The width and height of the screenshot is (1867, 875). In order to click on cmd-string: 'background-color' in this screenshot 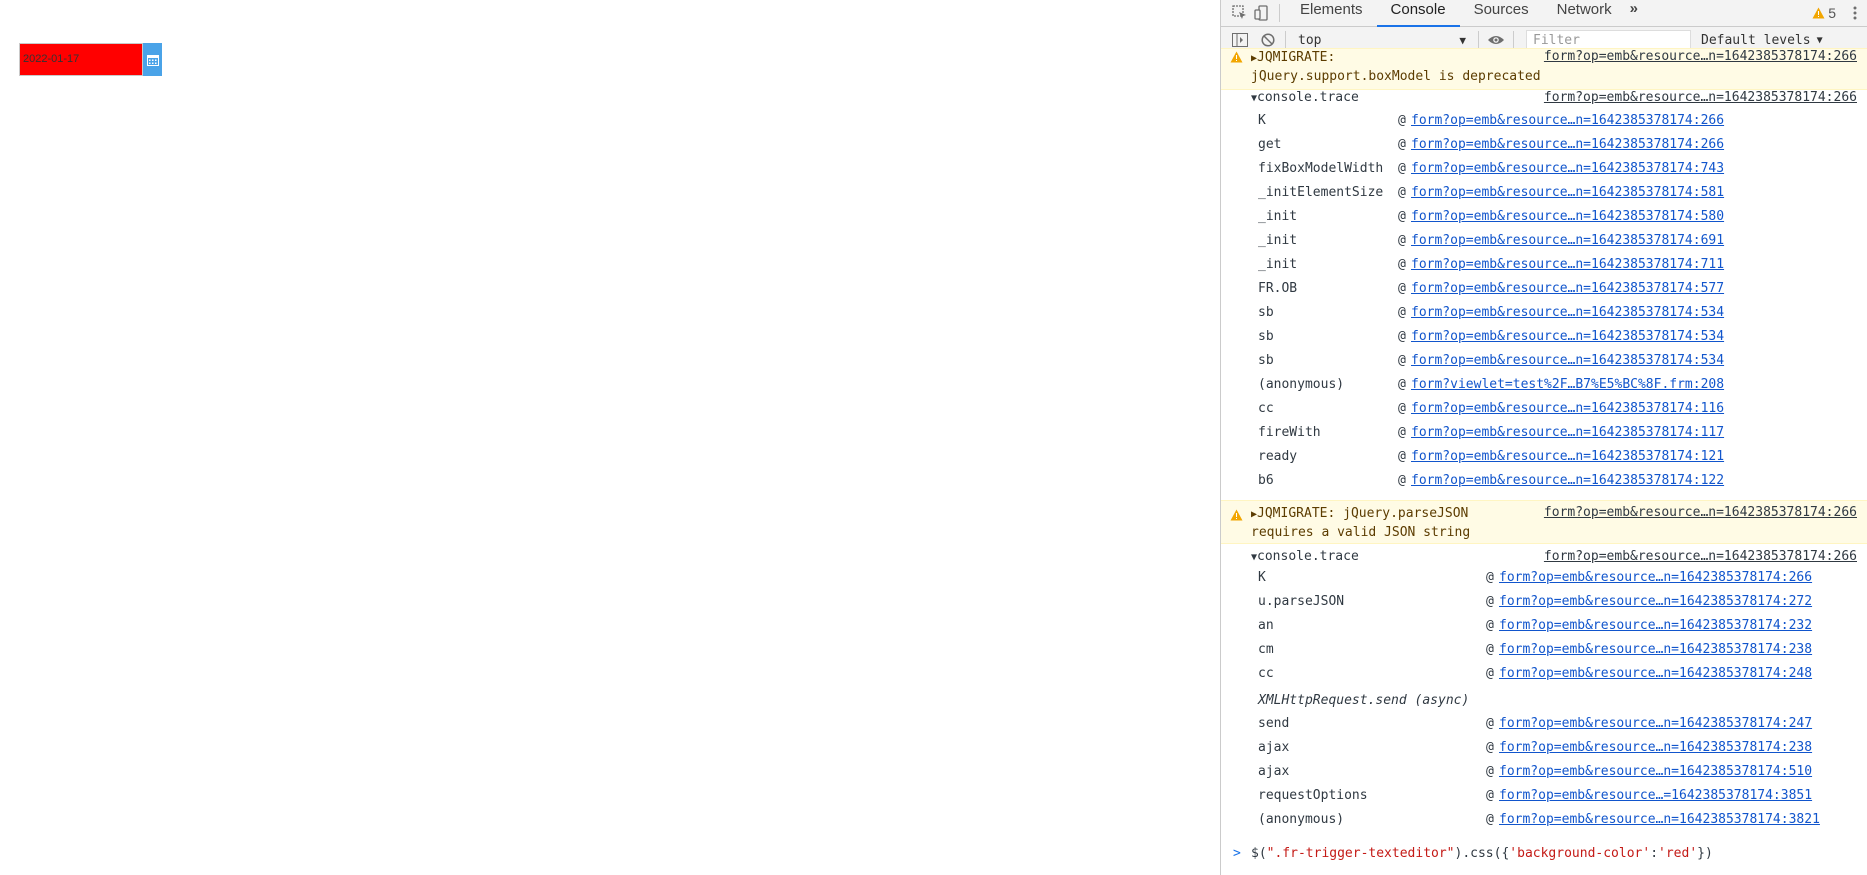, I will do `click(1580, 853)`.